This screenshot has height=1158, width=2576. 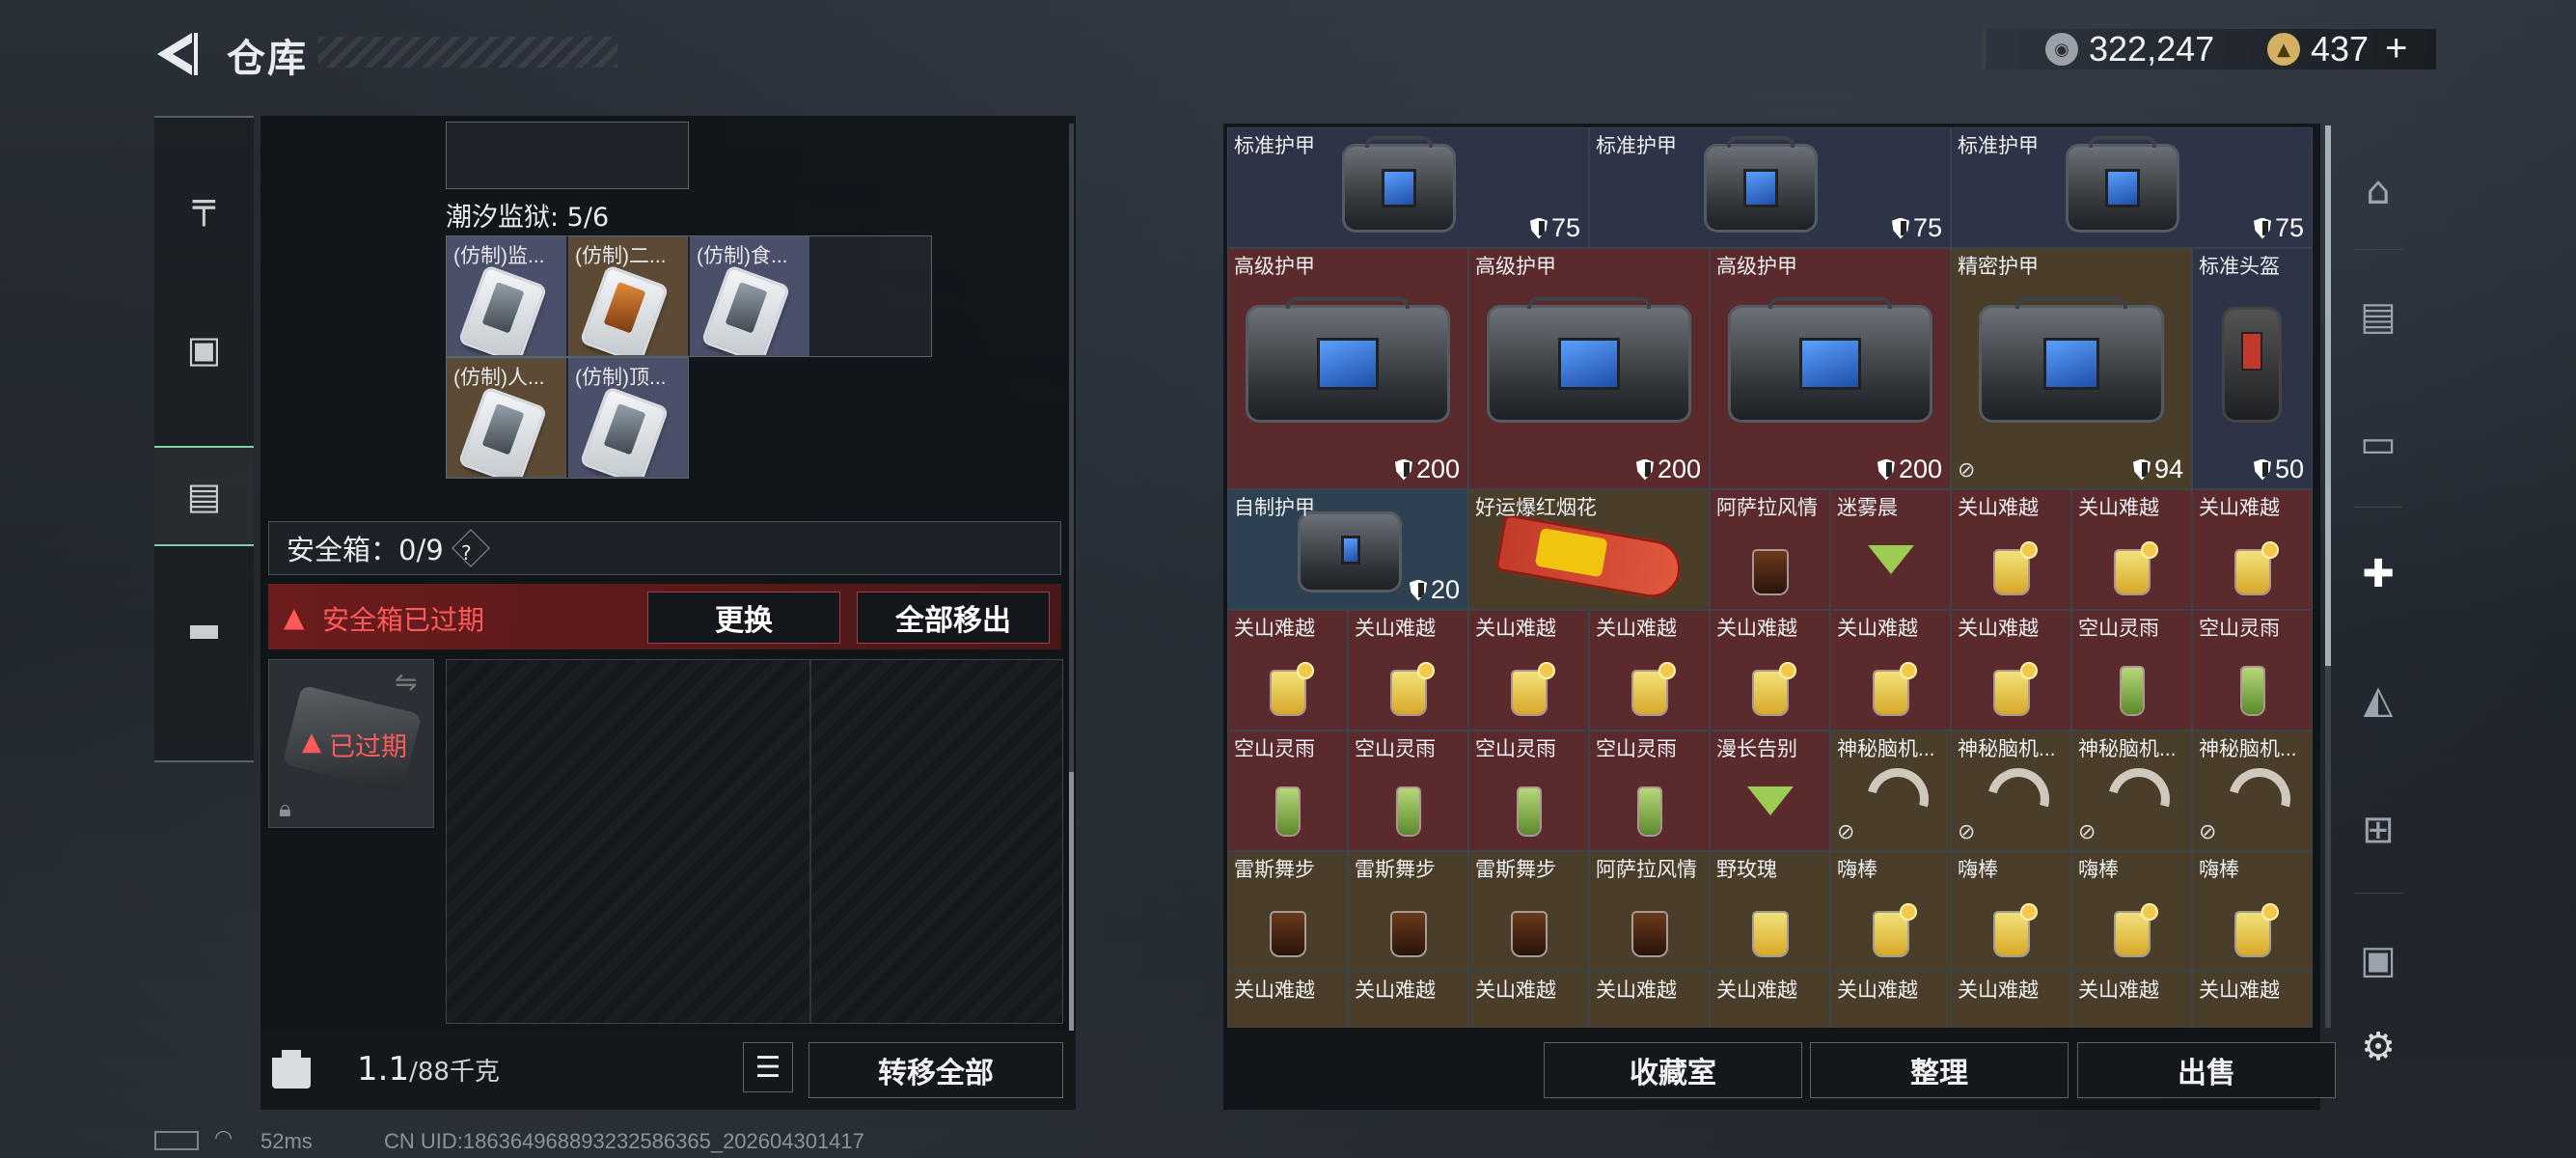 I want to click on armor-icon, so click(x=1830, y=360).